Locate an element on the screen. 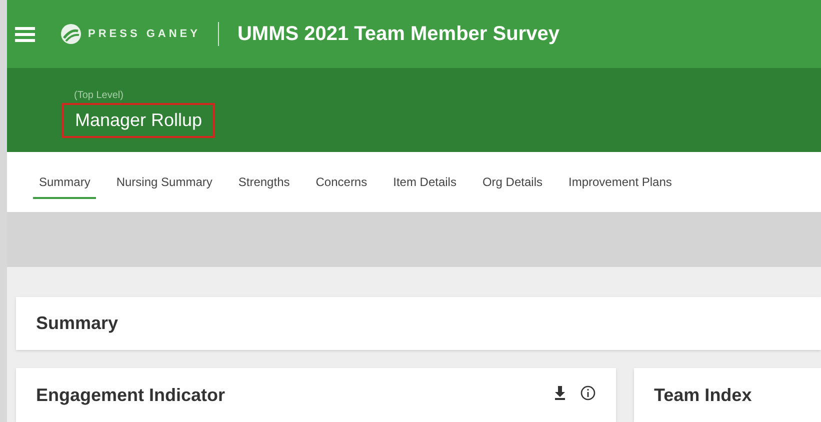 The image size is (821, 422). menu-icon is located at coordinates (25, 34).